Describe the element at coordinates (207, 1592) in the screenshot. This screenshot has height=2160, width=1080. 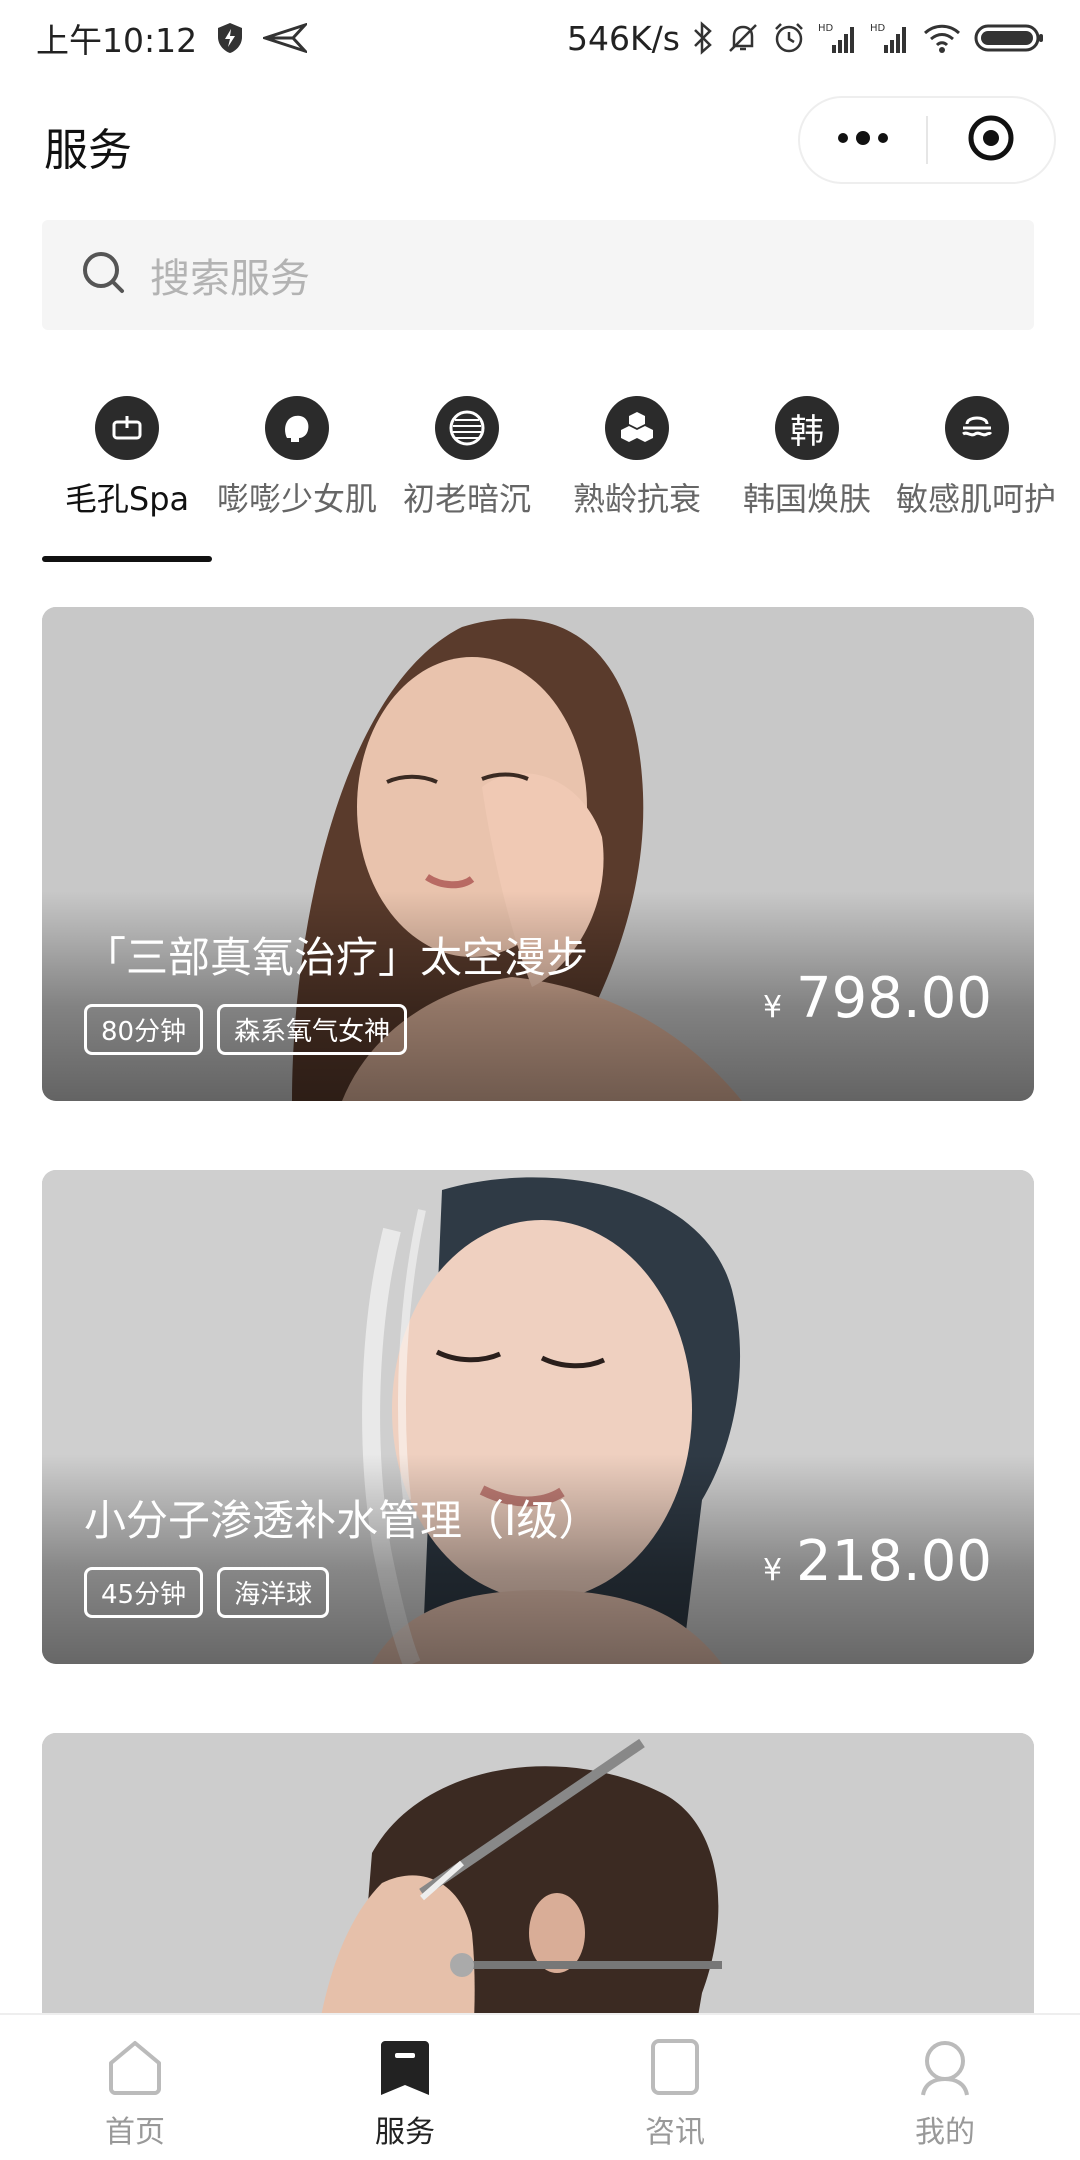
I see `service-tags: 45分钟 海洋球` at that location.